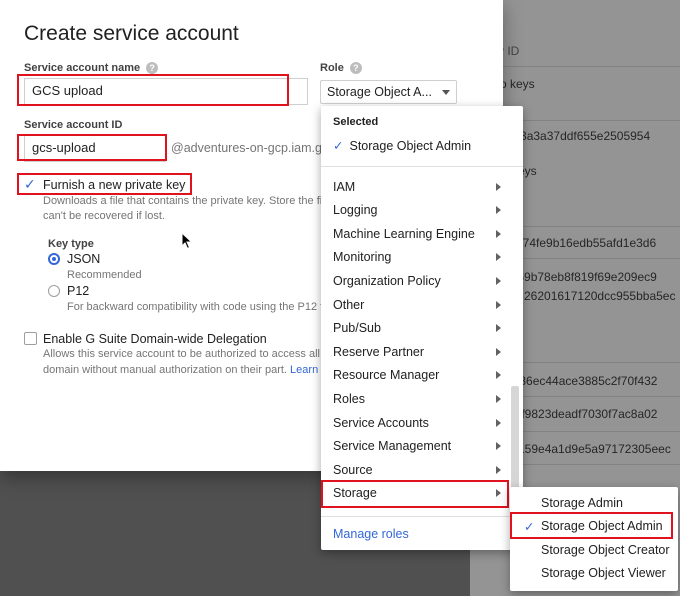 The image size is (680, 596). What do you see at coordinates (131, 33) in the screenshot?
I see `dialog-title: Create service account` at bounding box center [131, 33].